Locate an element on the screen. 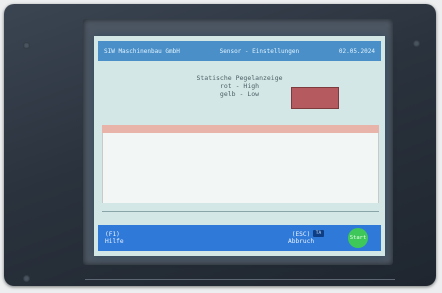 The width and height of the screenshot is (442, 293). esc-label: Abbruch is located at coordinates (301, 241).